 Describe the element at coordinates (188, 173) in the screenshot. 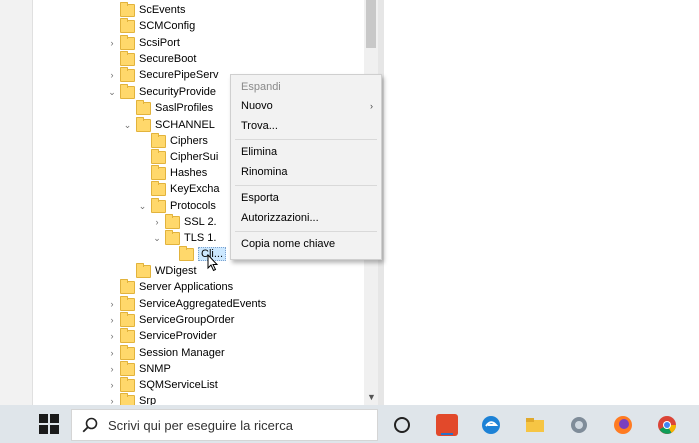

I see `tree-node-label: Hashes` at that location.